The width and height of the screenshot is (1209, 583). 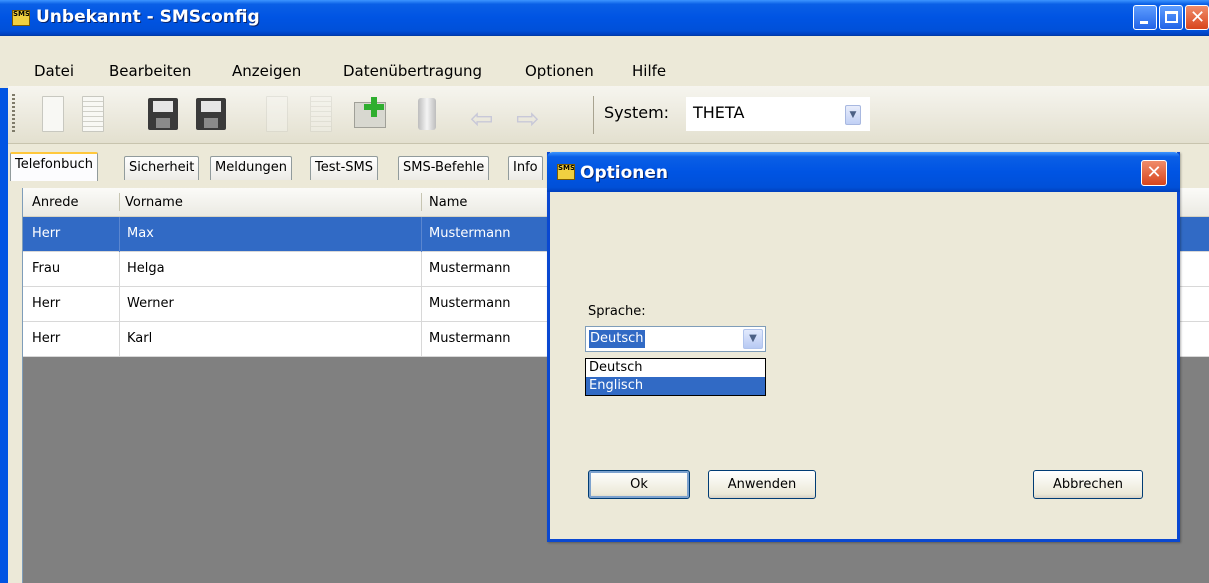 I want to click on window-title: Unbekannt - SMSconfig, so click(x=148, y=17).